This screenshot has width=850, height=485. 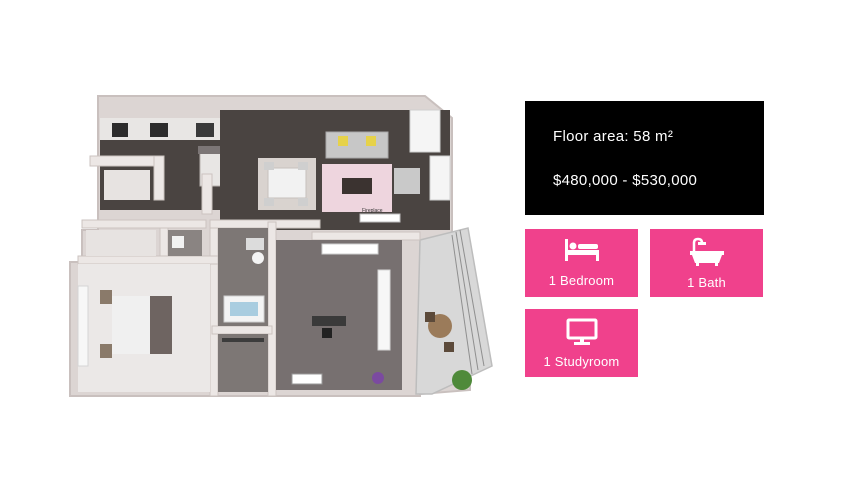 I want to click on bath-label: 1 Bath, so click(x=706, y=282).